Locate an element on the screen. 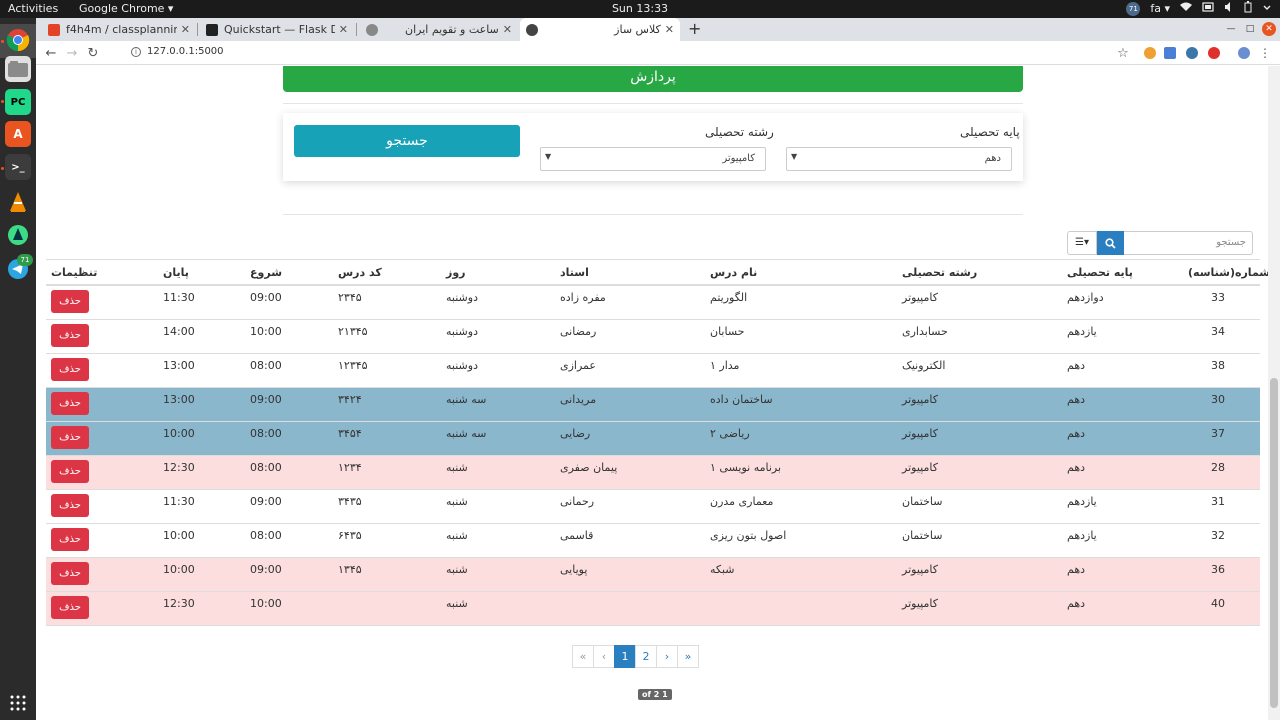  wifi-icon is located at coordinates (1186, 8).